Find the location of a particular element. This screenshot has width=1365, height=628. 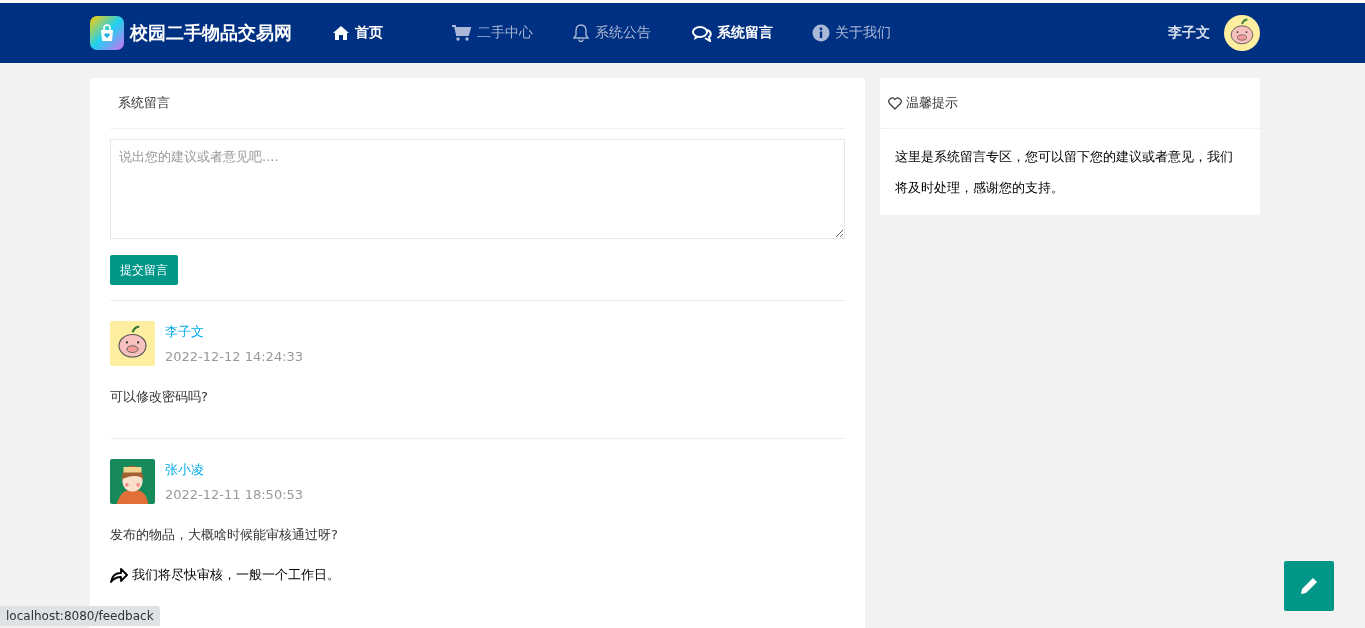

home-icon is located at coordinates (341, 33).